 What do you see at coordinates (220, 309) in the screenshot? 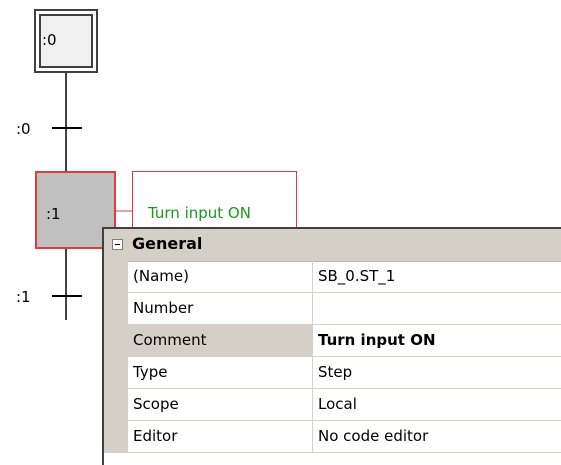
I see `property-number-label: Number` at bounding box center [220, 309].